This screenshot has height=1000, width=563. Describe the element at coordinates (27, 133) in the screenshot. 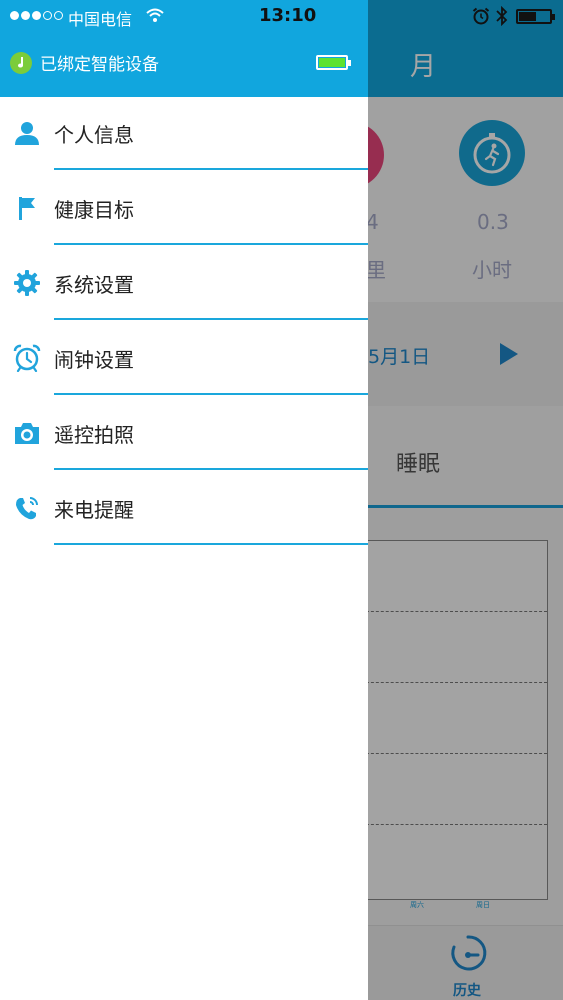

I see `person-icon` at that location.